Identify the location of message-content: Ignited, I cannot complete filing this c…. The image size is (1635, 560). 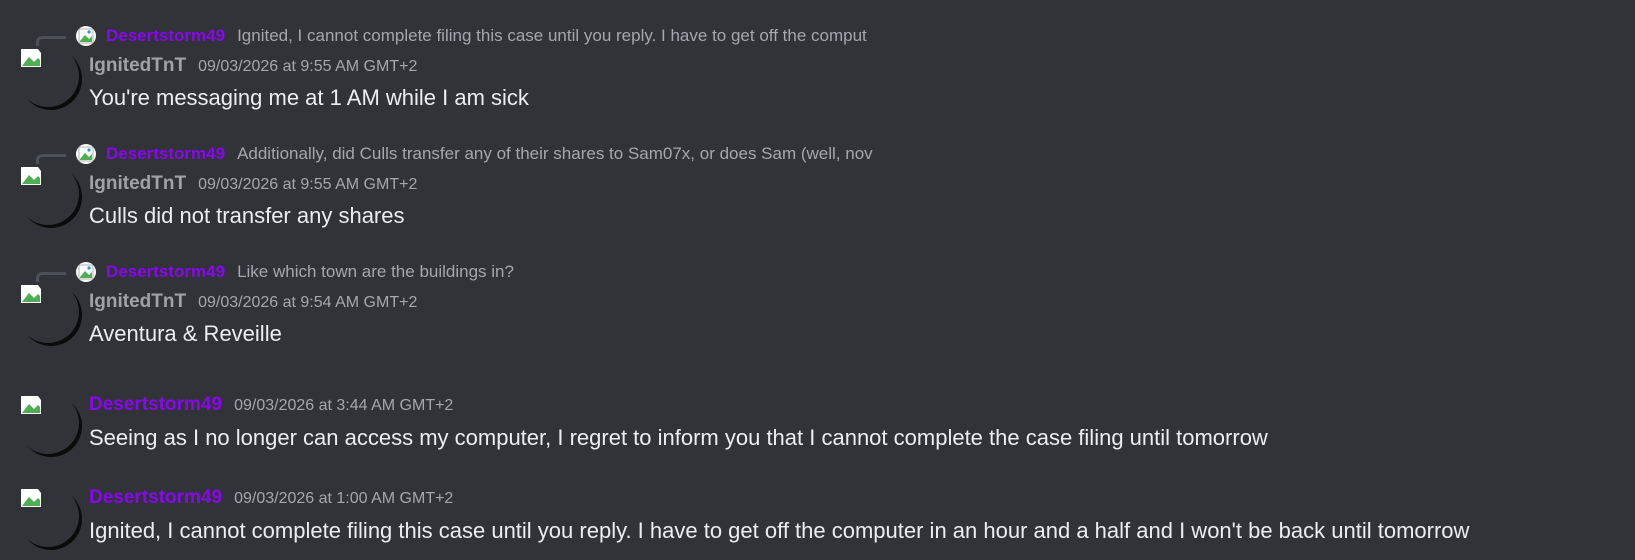
(779, 530).